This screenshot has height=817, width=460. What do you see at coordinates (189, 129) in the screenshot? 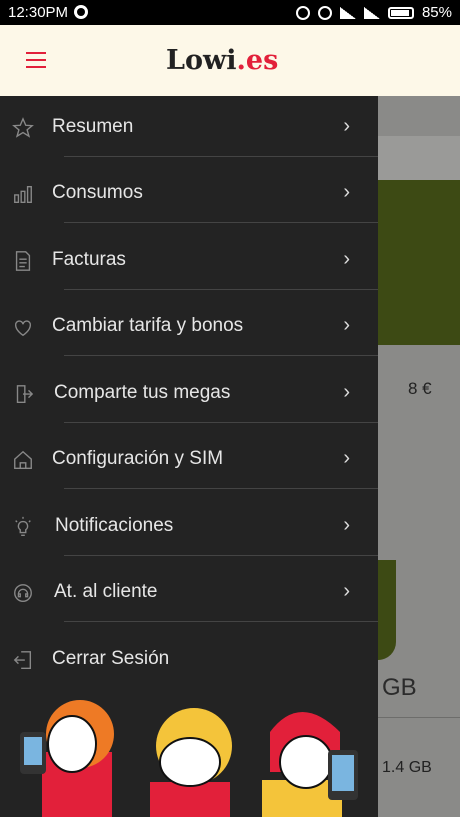
I see `menu-item-resumen: Resumen ›` at bounding box center [189, 129].